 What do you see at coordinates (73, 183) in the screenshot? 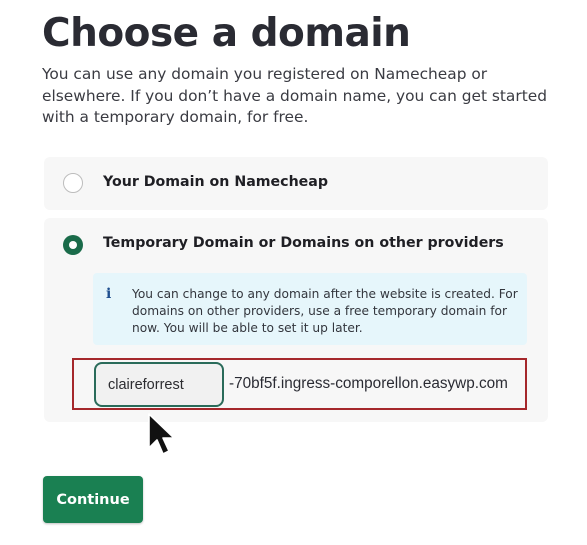
I see `radio-namecheap-domain` at bounding box center [73, 183].